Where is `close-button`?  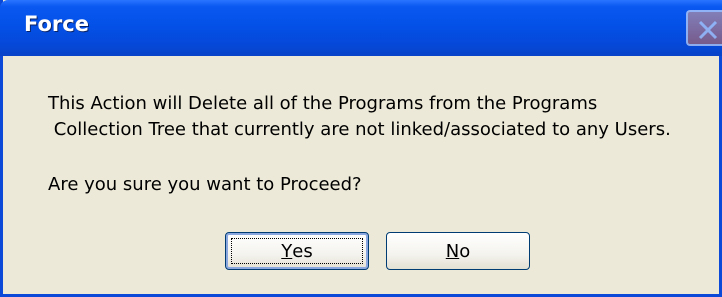 close-button is located at coordinates (704, 28).